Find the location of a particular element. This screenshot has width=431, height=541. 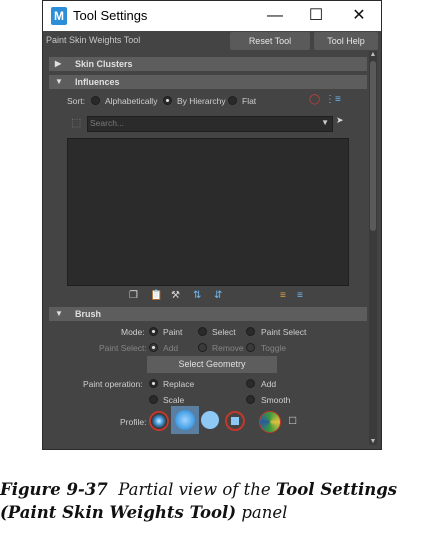

mode-option-label: Paint is located at coordinates (173, 332).